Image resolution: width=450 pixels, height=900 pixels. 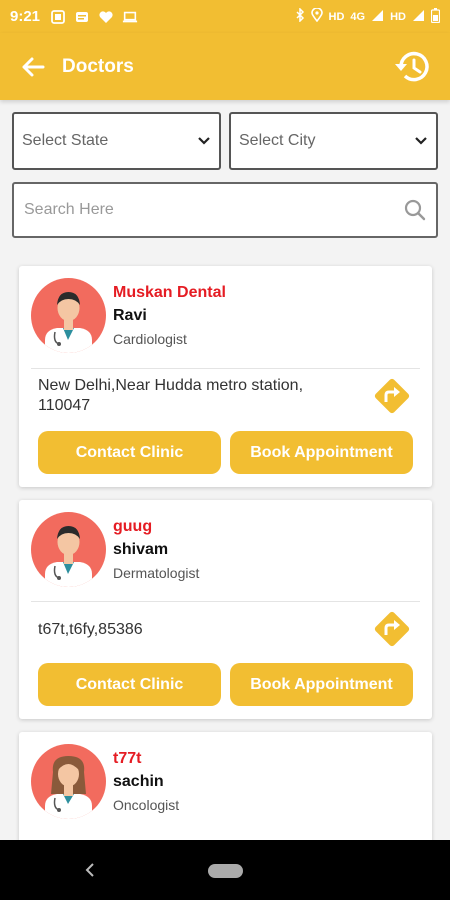 I want to click on page-title: Doctors, so click(x=98, y=66).